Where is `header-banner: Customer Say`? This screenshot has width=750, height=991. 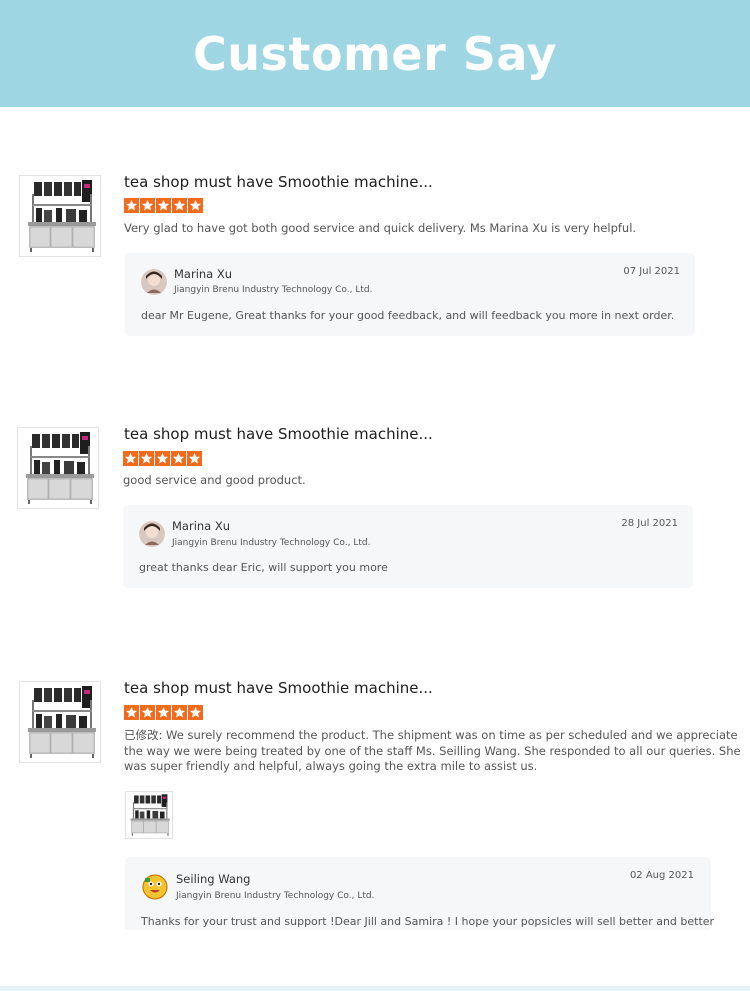 header-banner: Customer Say is located at coordinates (375, 53).